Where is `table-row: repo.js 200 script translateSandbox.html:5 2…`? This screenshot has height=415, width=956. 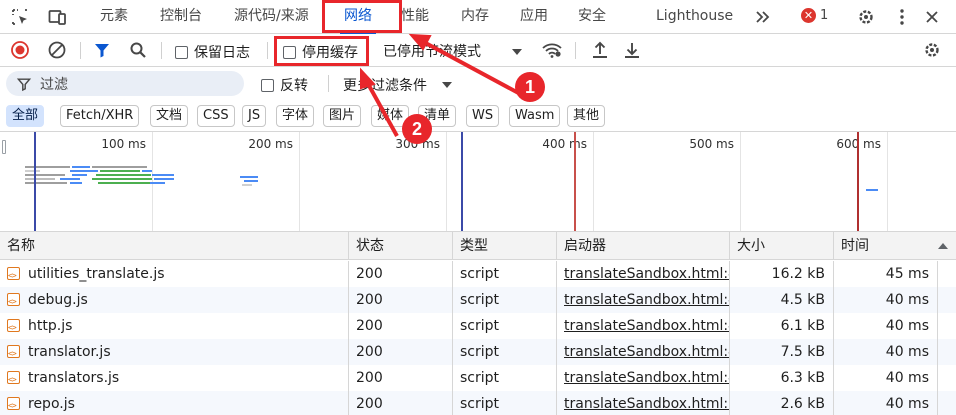 table-row: repo.js 200 script translateSandbox.html:5 2… is located at coordinates (478, 403).